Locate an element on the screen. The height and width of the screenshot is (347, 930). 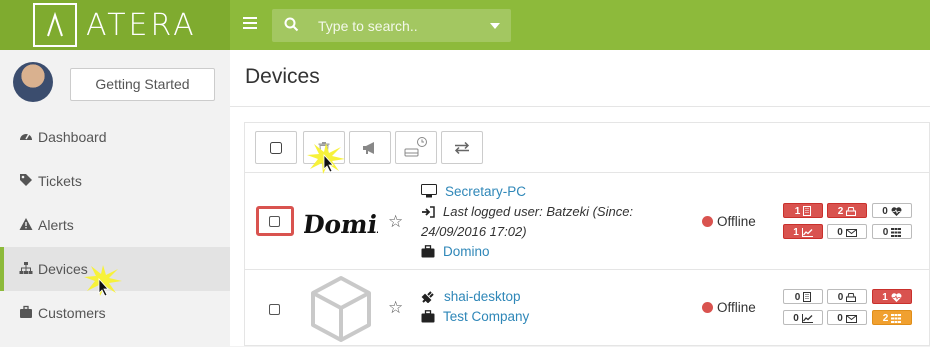
badge-performance: 1 is located at coordinates (803, 231).